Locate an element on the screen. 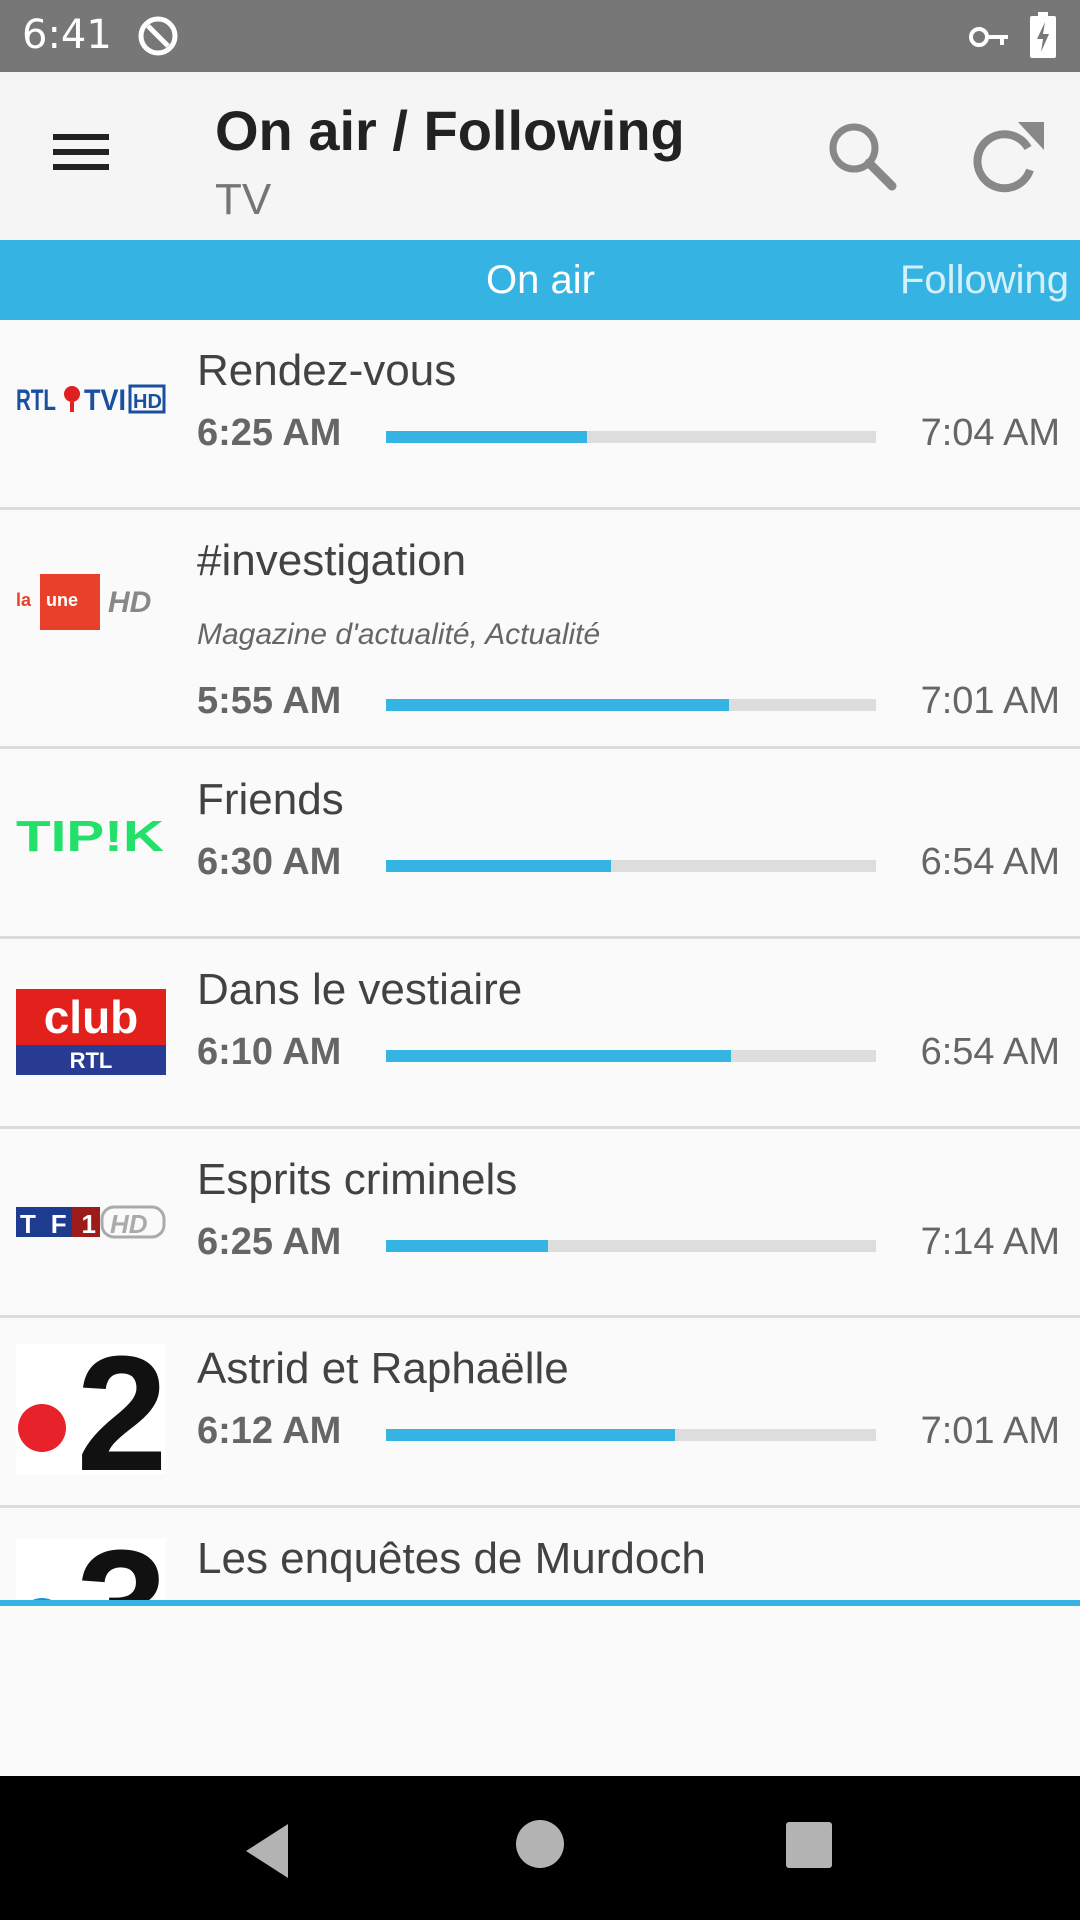 Image resolution: width=1080 pixels, height=1920 pixels. battery-charging-icon is located at coordinates (1043, 35).